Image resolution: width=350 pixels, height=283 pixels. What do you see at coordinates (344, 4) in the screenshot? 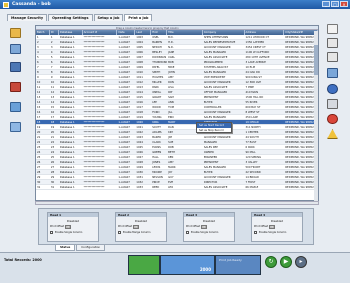
I see `close-button: ×` at bounding box center [344, 4].